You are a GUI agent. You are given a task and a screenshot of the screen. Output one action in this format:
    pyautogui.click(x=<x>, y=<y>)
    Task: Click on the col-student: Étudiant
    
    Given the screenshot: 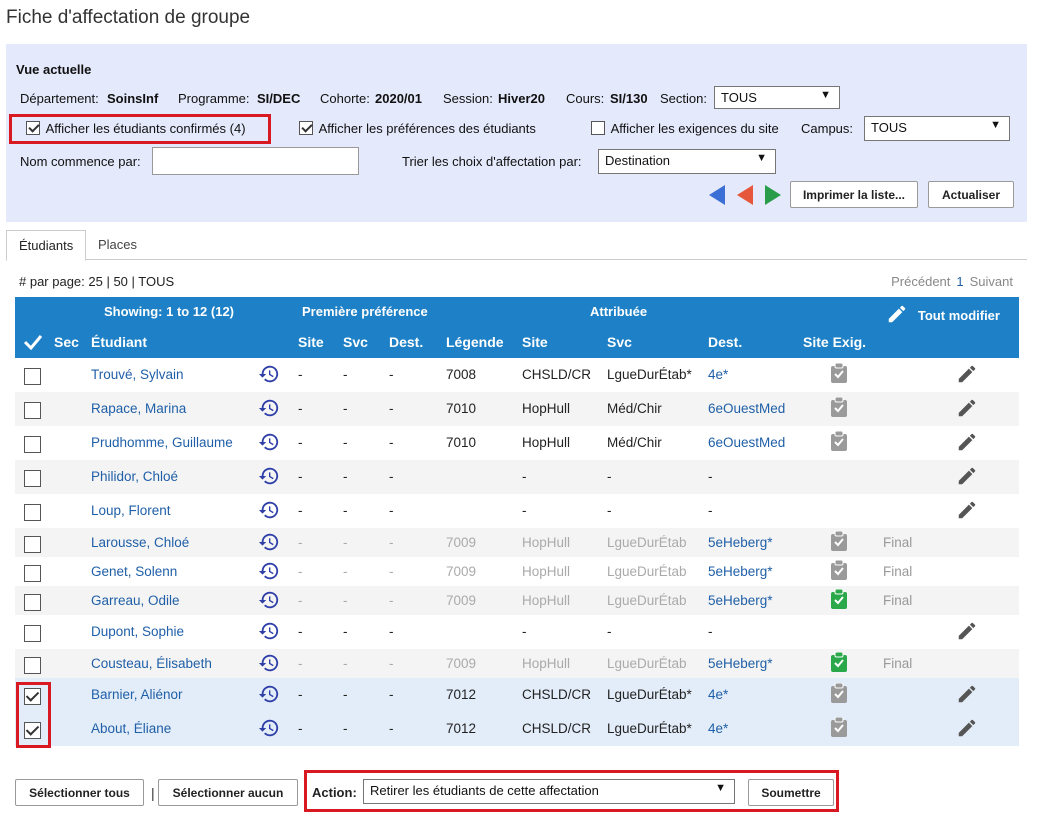 What is the action you would take?
    pyautogui.click(x=119, y=342)
    